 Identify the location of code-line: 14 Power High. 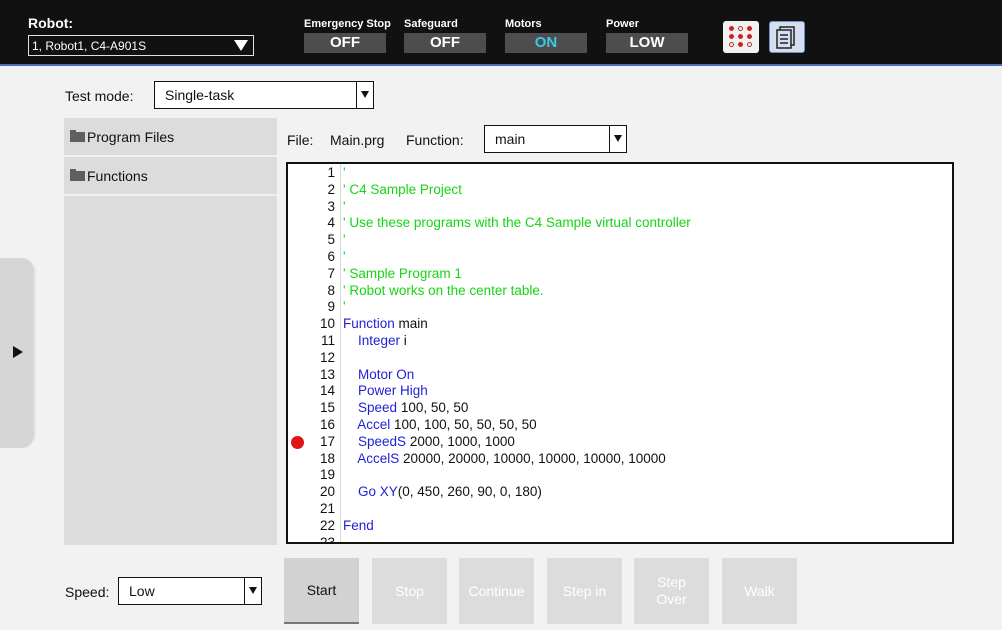
(620, 391).